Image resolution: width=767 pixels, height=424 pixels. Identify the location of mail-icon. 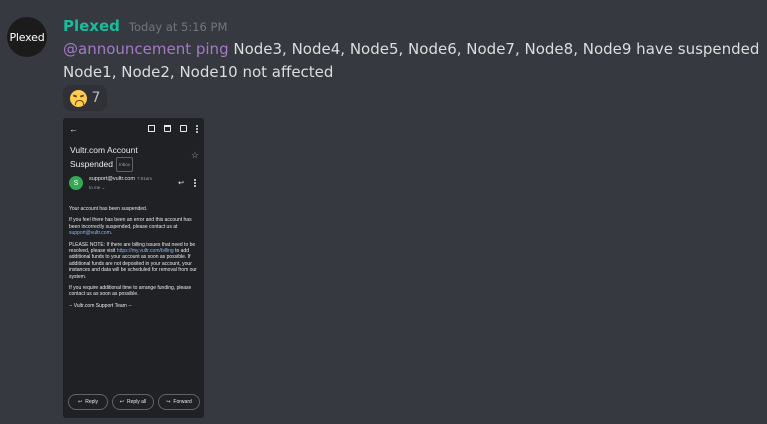
(183, 128).